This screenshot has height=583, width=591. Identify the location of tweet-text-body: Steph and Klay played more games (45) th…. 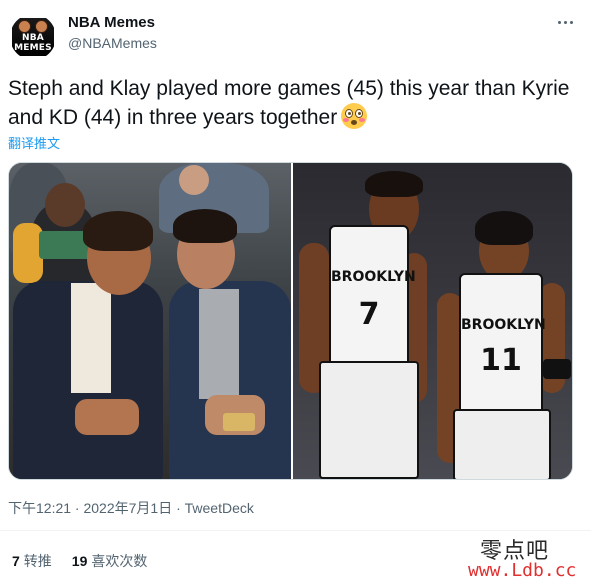
(289, 103).